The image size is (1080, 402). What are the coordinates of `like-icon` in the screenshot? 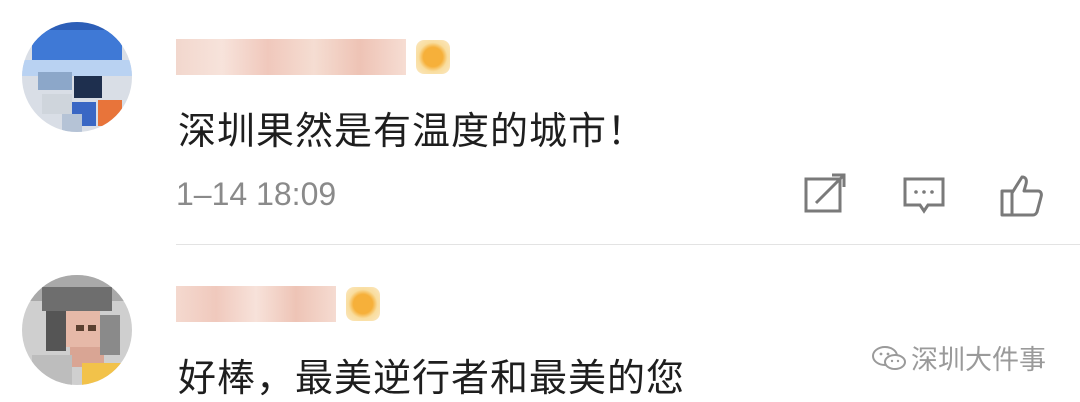 It's located at (1022, 195).